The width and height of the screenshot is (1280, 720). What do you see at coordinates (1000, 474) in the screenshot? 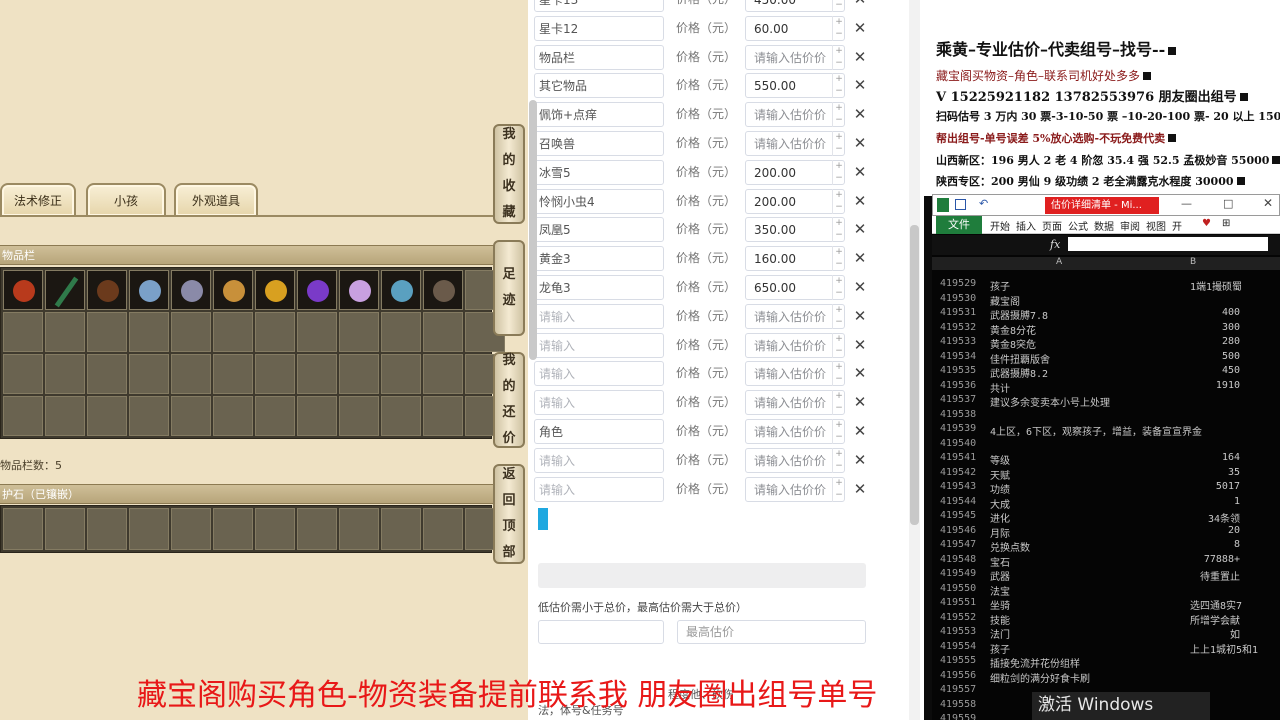
I see `cell-a: 天赋` at bounding box center [1000, 474].